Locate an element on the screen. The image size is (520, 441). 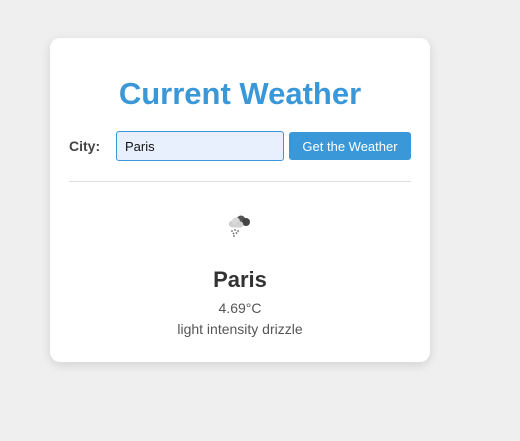
result-city: Paris is located at coordinates (240, 279).